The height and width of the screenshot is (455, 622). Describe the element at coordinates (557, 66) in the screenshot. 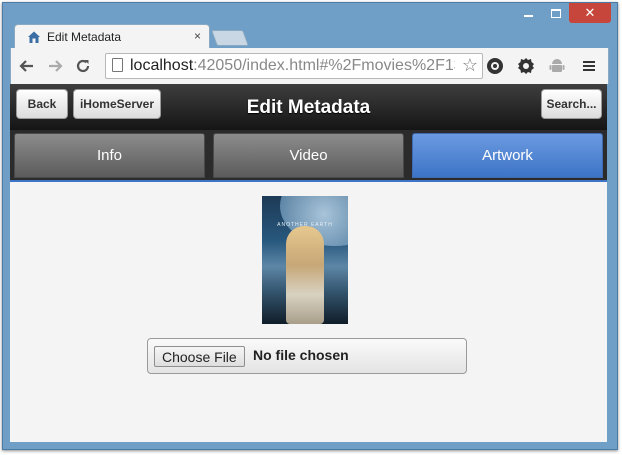

I see `android-icon` at that location.